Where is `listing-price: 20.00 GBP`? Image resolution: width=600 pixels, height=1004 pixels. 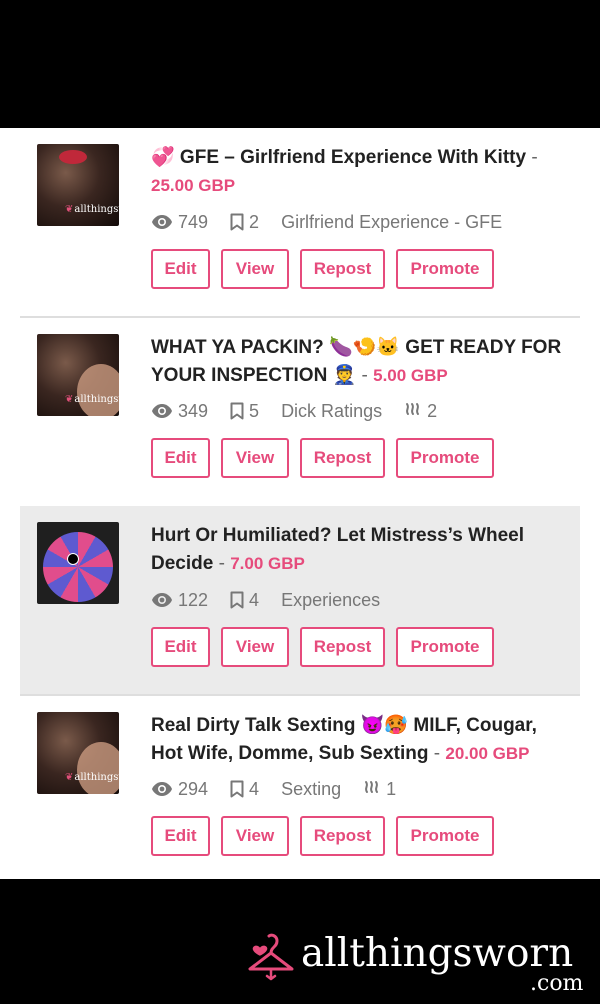
listing-price: 20.00 GBP is located at coordinates (487, 753).